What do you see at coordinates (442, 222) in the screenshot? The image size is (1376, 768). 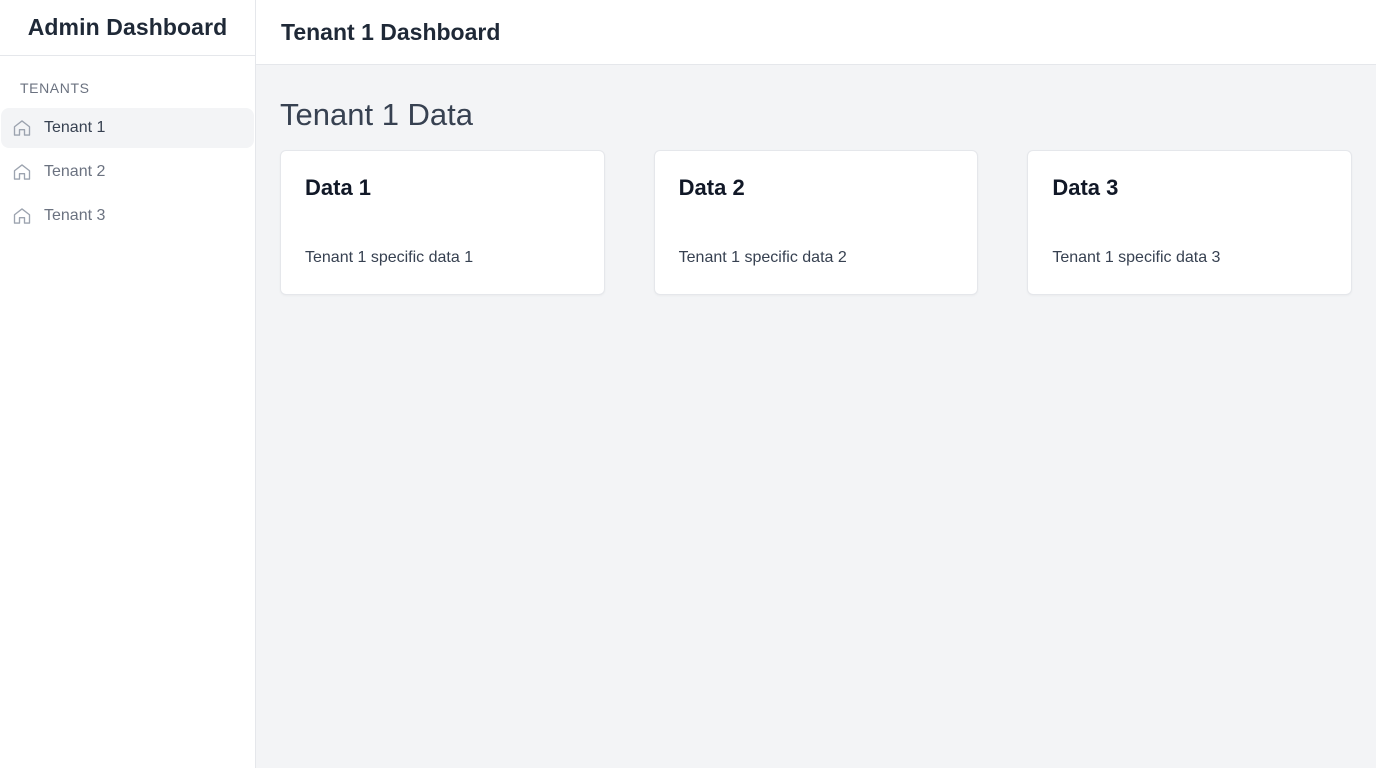 I see `data-card: Data 1 Tenant 1 specific data 1` at bounding box center [442, 222].